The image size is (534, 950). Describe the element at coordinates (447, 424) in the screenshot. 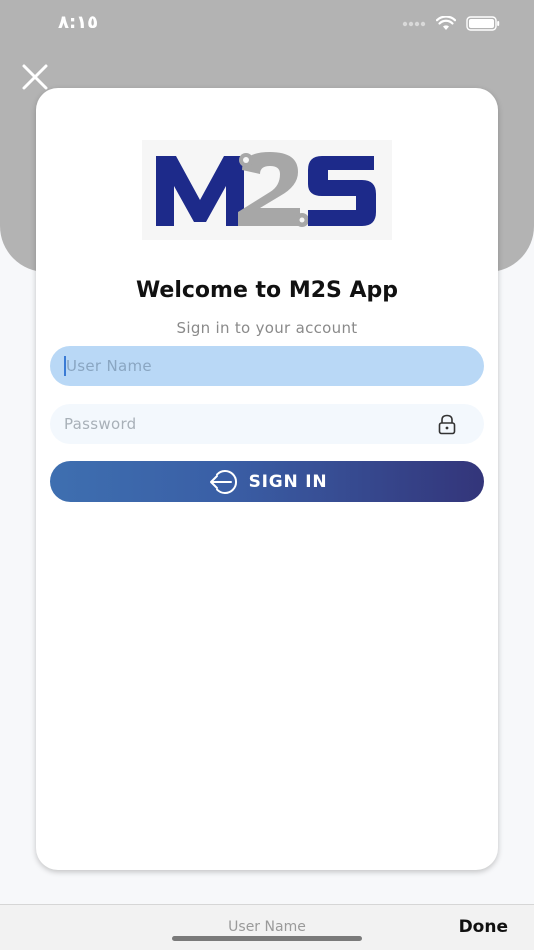

I see `lock-icon` at that location.